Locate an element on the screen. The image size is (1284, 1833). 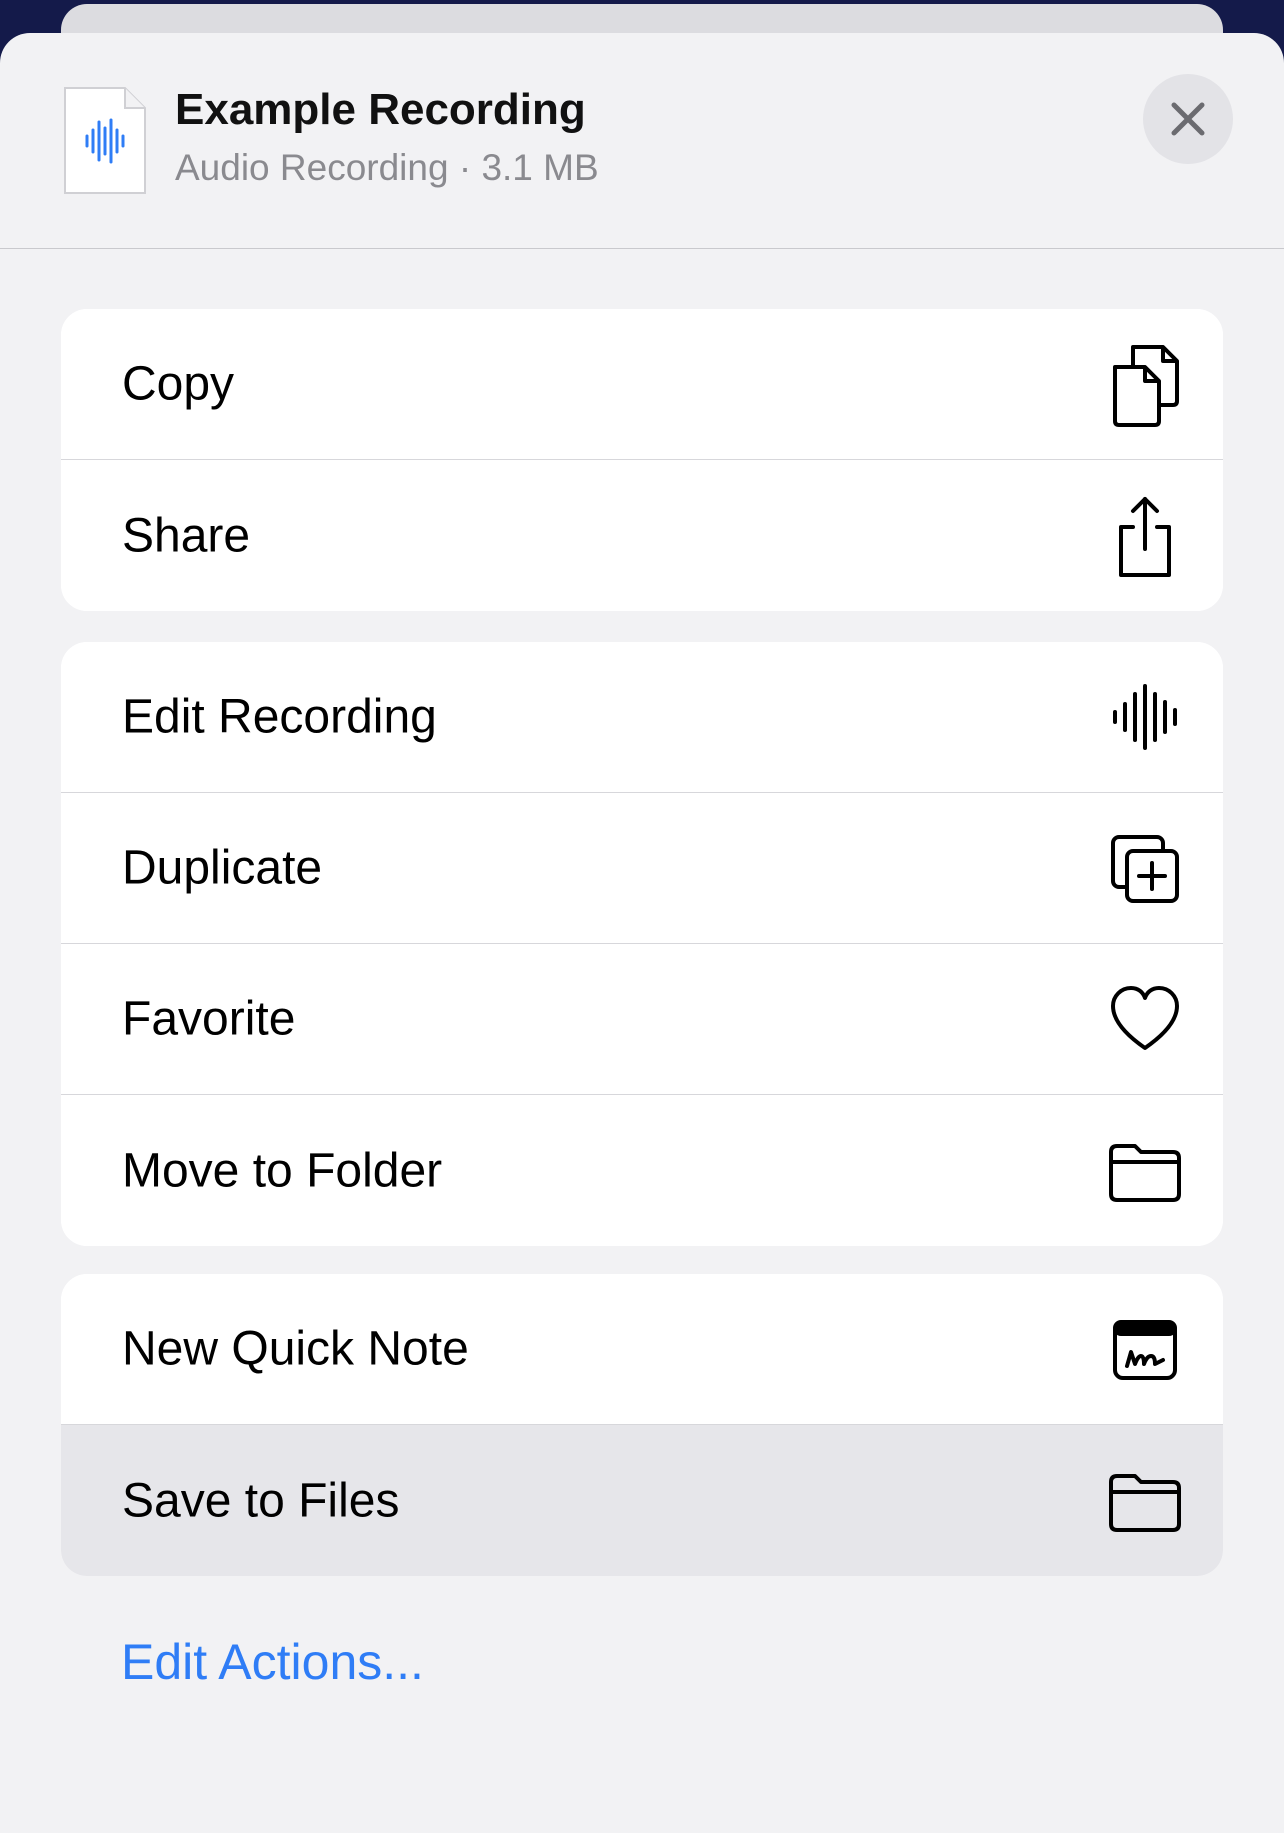
row-label: Favorite is located at coordinates (209, 1019).